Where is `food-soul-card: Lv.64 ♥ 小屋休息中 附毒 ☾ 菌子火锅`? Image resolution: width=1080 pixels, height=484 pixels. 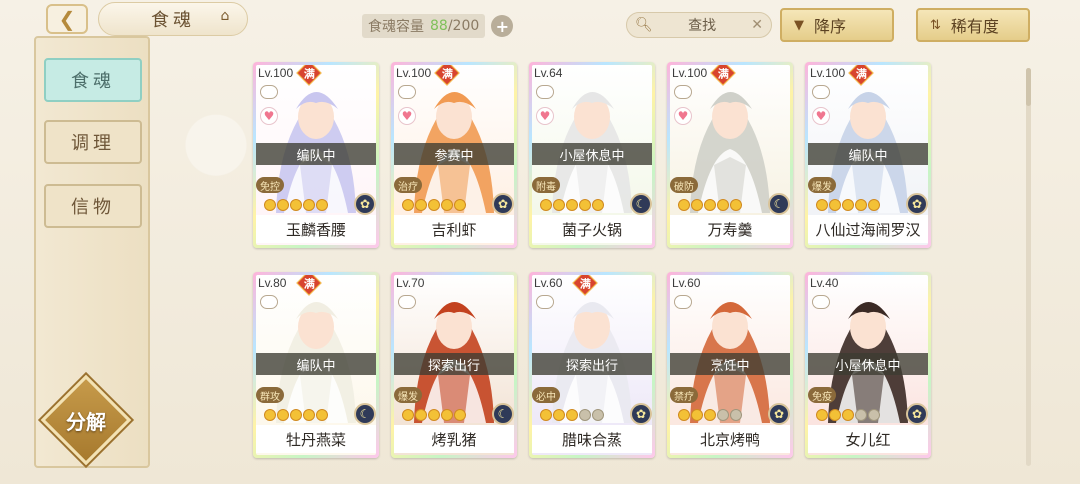
food-soul-card: Lv.64 ♥ 小屋休息中 附毒 ☾ 菌子火锅 is located at coordinates (592, 155).